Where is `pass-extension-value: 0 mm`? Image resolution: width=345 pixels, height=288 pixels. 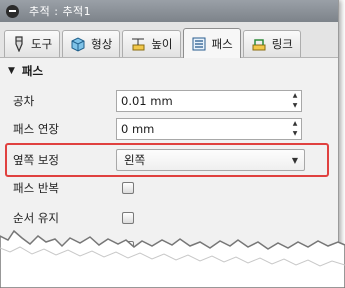 pass-extension-value: 0 mm is located at coordinates (135, 129).